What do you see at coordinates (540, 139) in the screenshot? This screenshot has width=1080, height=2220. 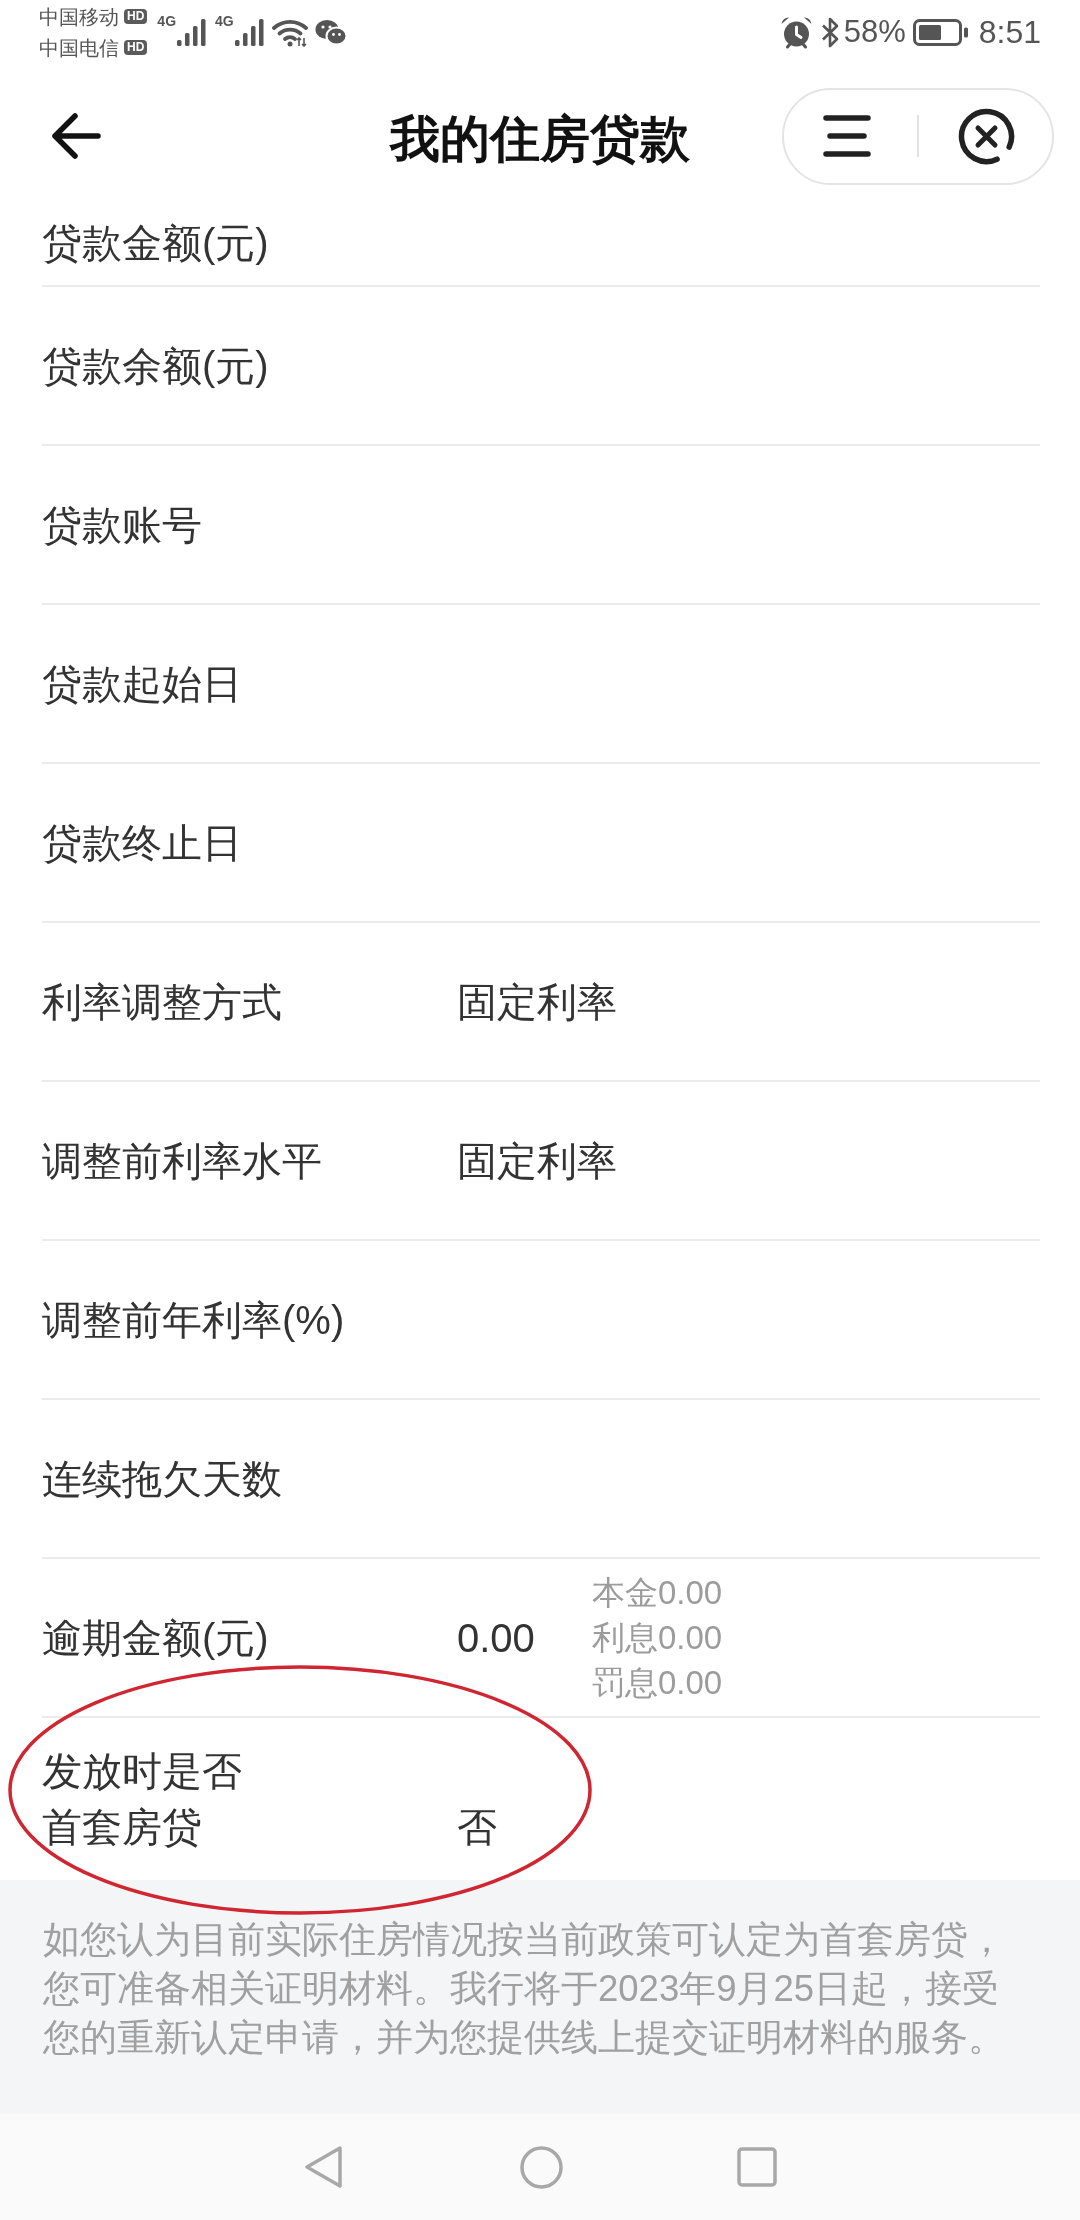 I see `page-title: 我的住房贷款` at bounding box center [540, 139].